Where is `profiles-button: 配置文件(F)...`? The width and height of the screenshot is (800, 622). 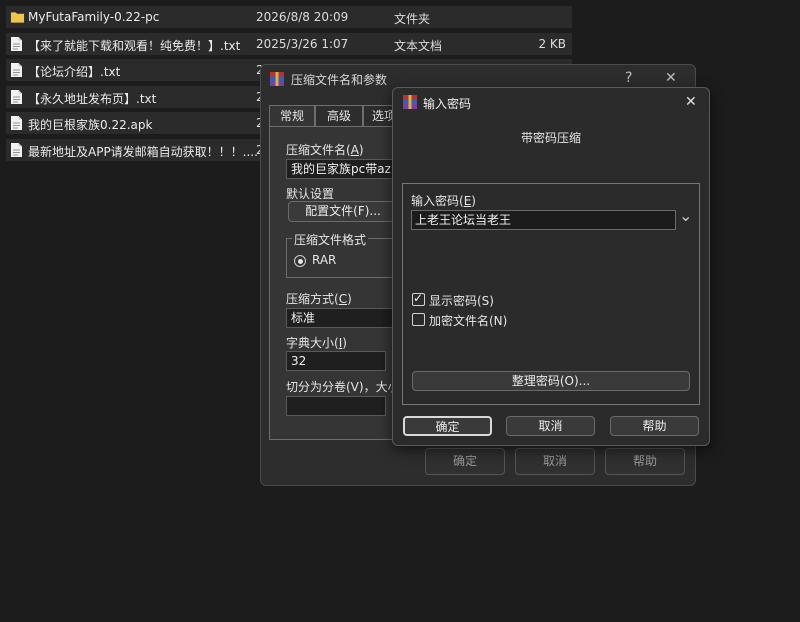
profiles-button: 配置文件(F)... is located at coordinates (343, 211).